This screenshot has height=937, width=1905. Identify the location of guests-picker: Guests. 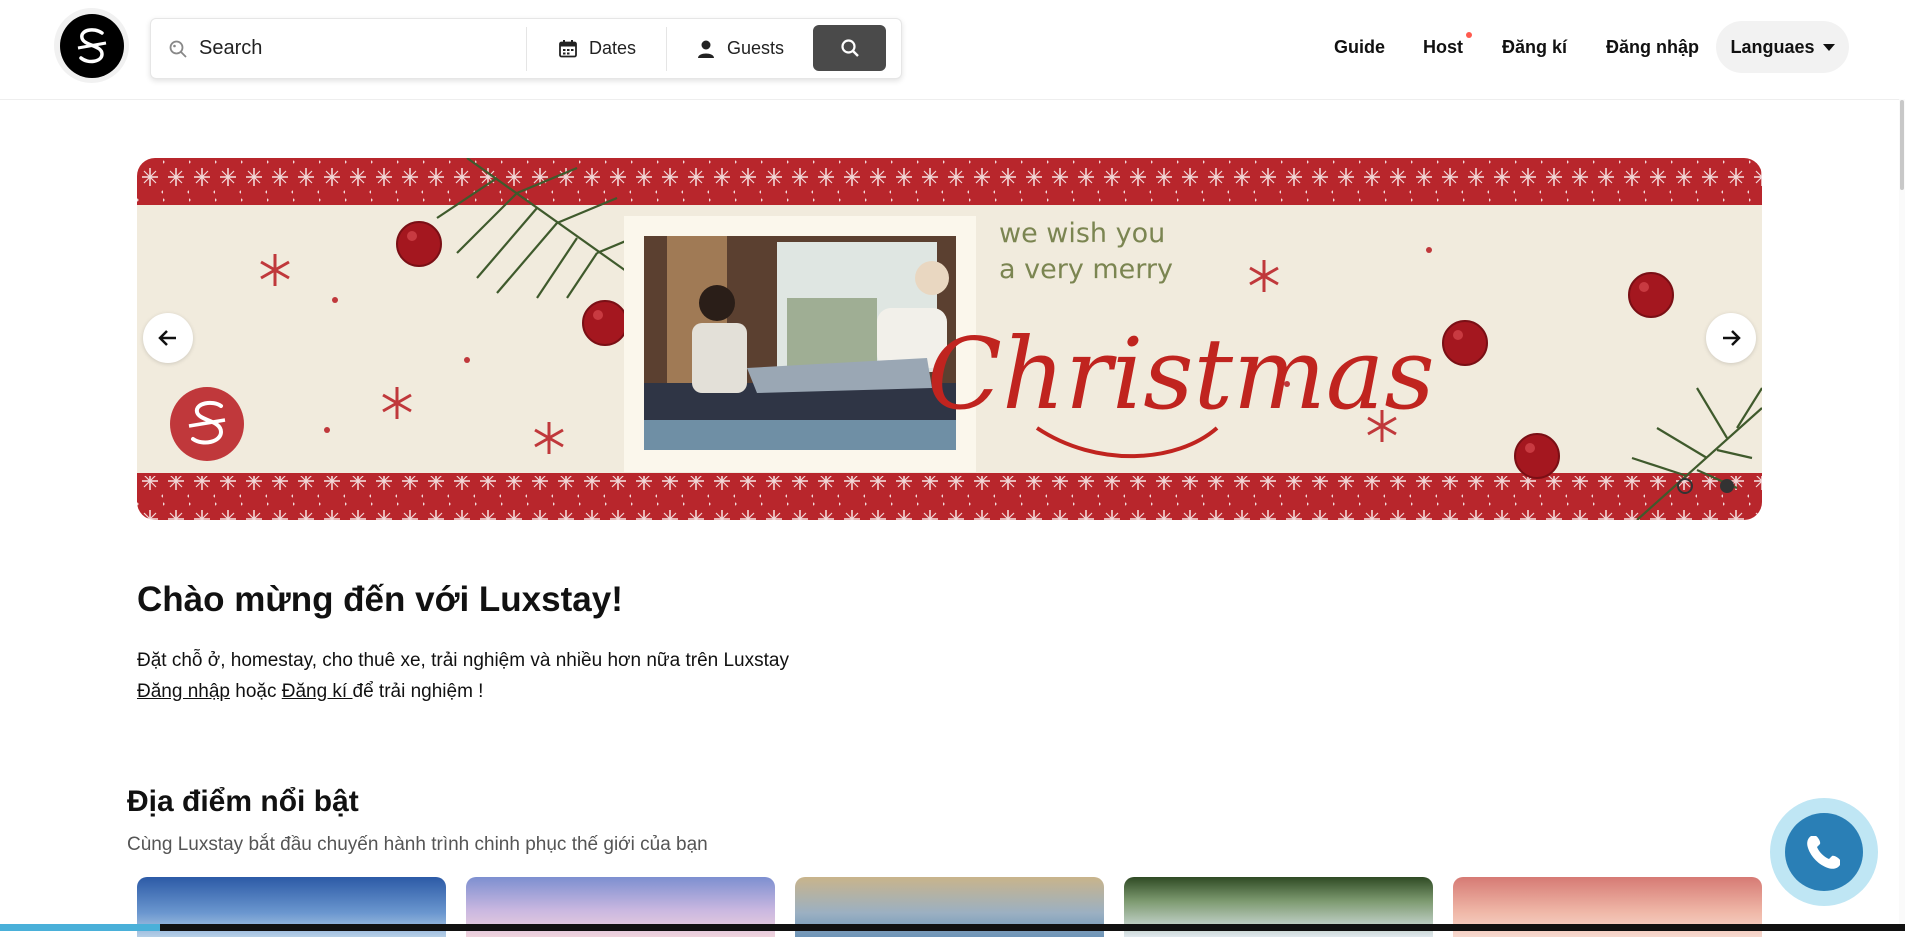
(739, 48).